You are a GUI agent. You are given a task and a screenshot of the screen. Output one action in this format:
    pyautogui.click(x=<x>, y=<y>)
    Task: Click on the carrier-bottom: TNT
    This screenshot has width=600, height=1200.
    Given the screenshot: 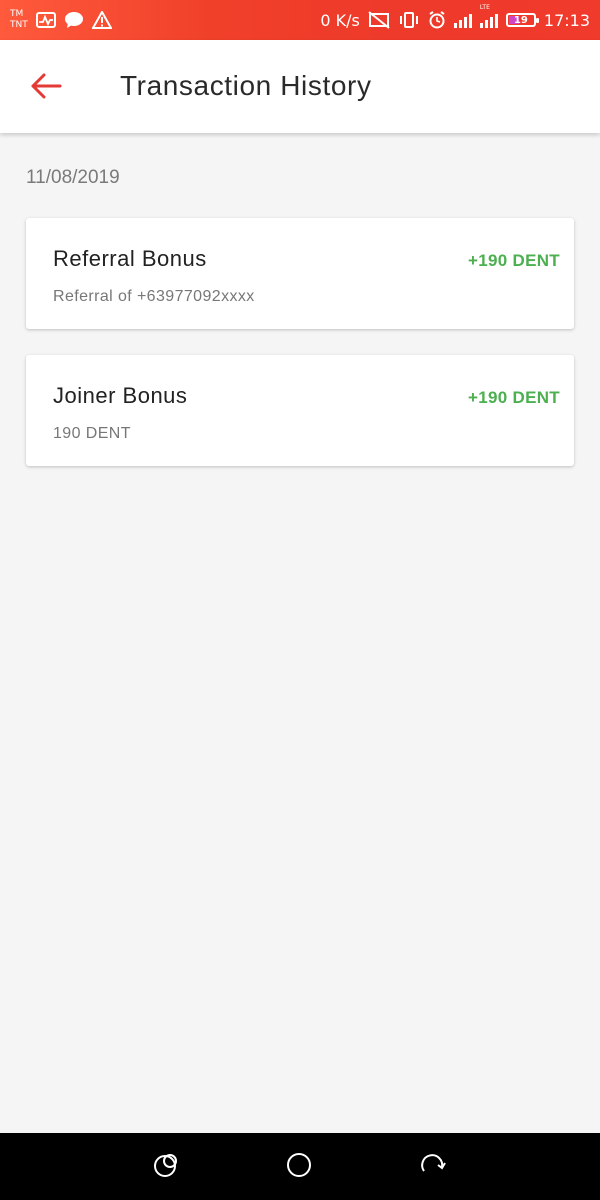 What is the action you would take?
    pyautogui.click(x=19, y=25)
    